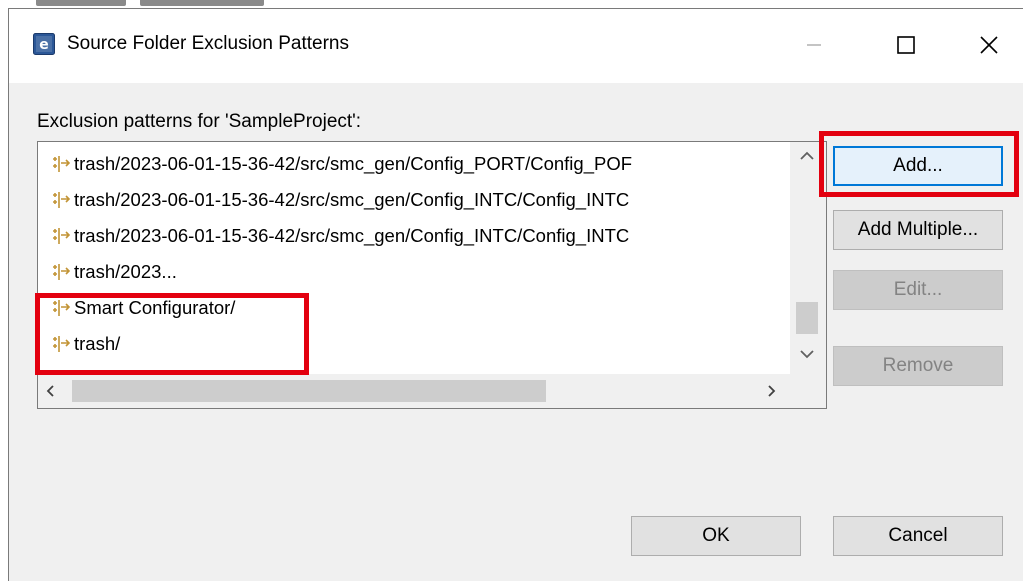  I want to click on title-bar: e Source Folder Exclusion Patterns, so click(516, 46).